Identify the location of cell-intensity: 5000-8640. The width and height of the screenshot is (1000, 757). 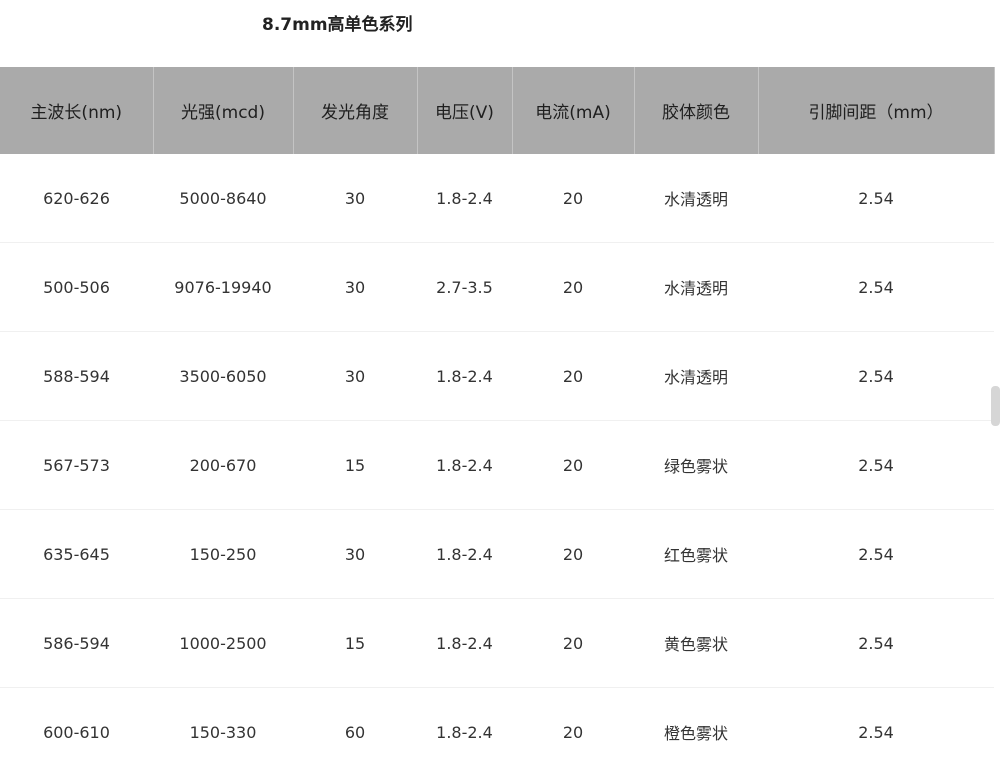
(223, 198).